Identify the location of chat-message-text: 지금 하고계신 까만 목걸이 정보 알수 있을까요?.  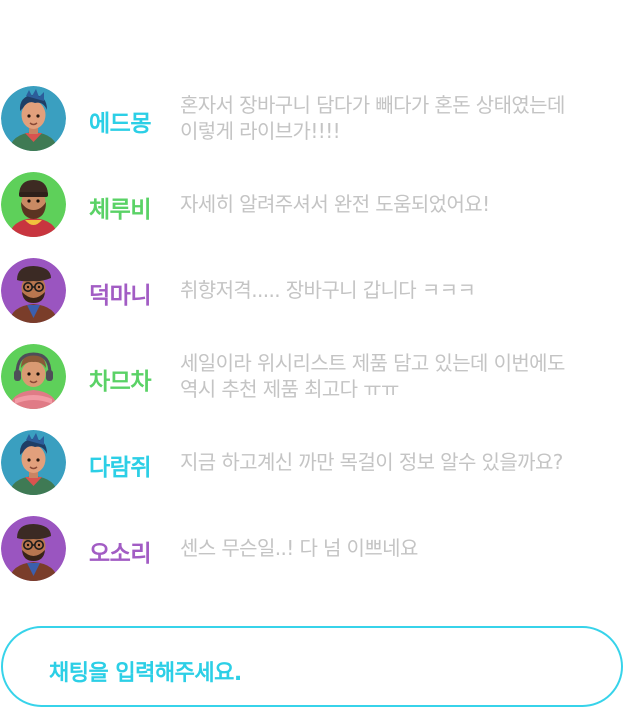
(371, 462).